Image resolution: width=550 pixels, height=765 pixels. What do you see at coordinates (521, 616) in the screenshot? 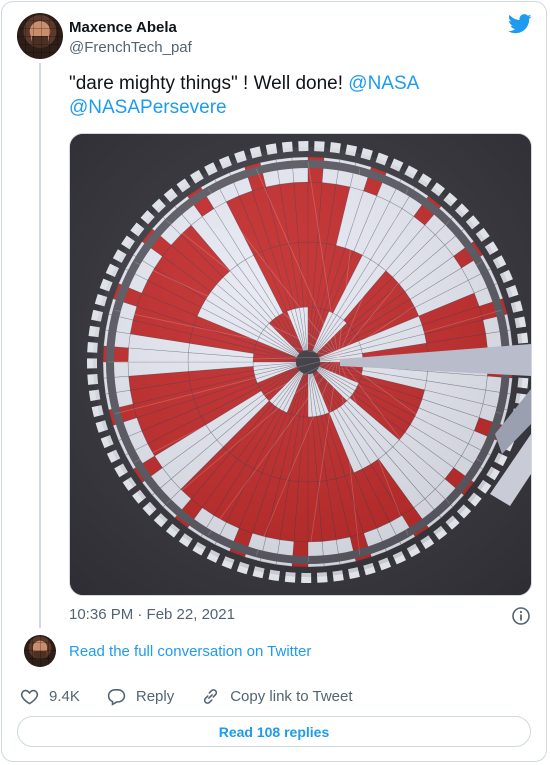
I see `info-icon` at bounding box center [521, 616].